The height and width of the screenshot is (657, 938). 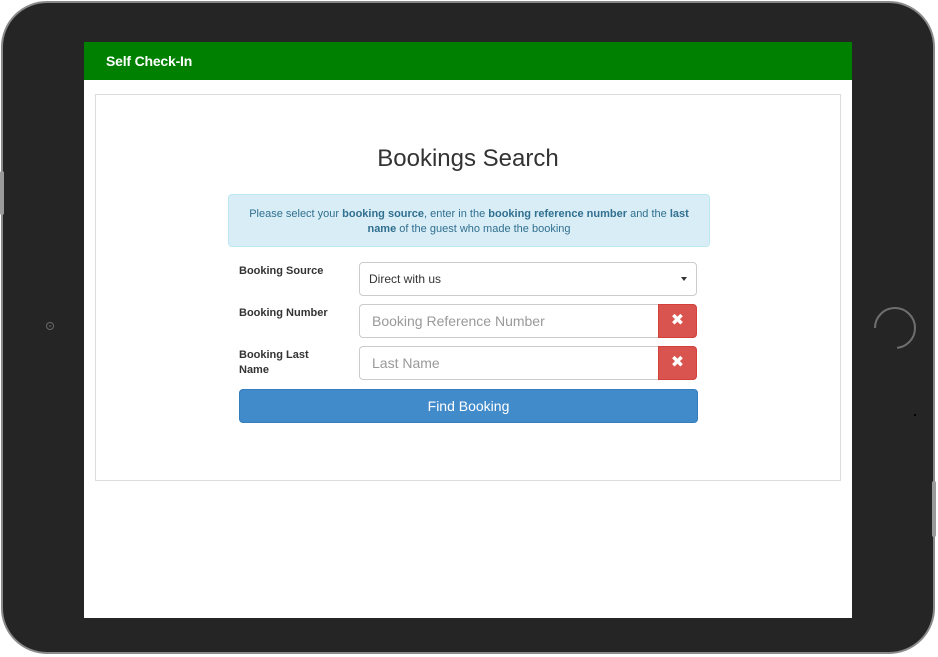 What do you see at coordinates (405, 279) in the screenshot?
I see `booking-source-value: Direct with us` at bounding box center [405, 279].